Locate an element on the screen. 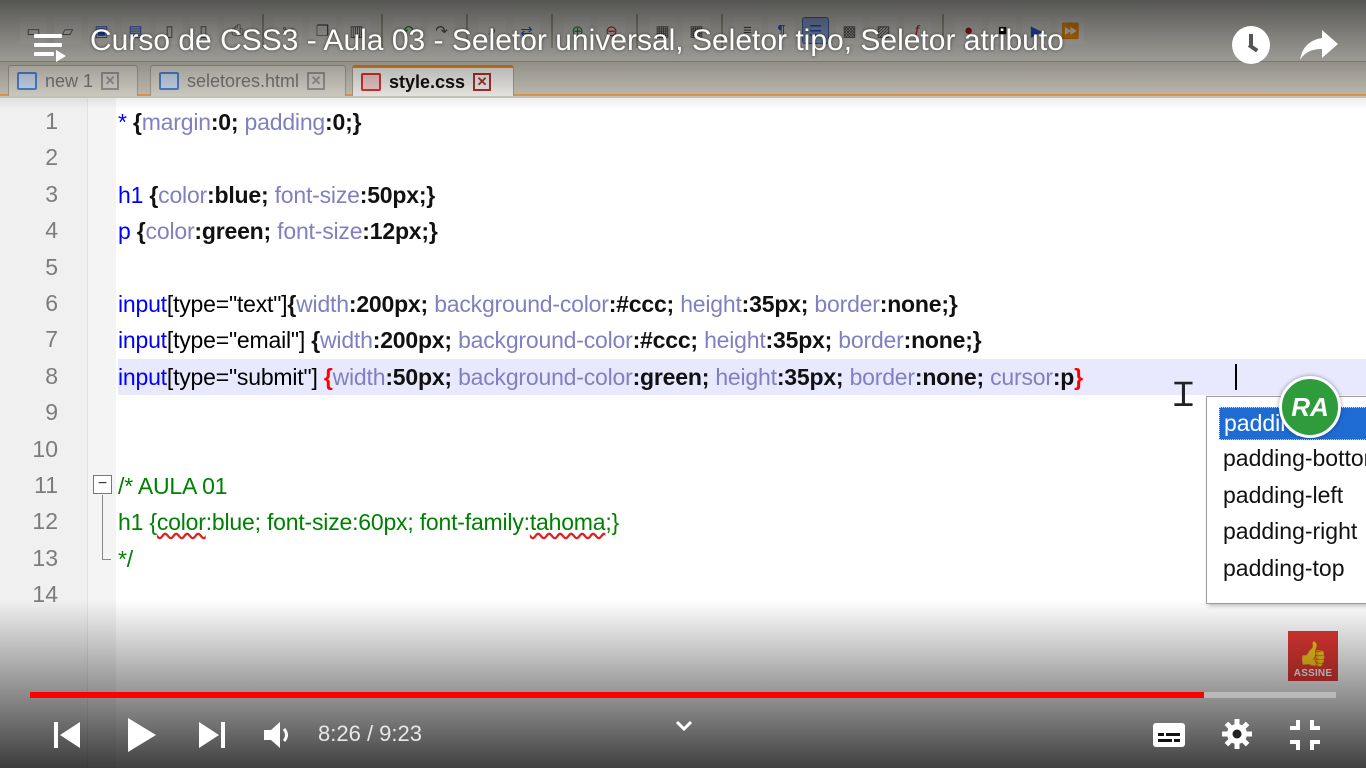 The height and width of the screenshot is (768, 1366). gear-icon is located at coordinates (1237, 734).